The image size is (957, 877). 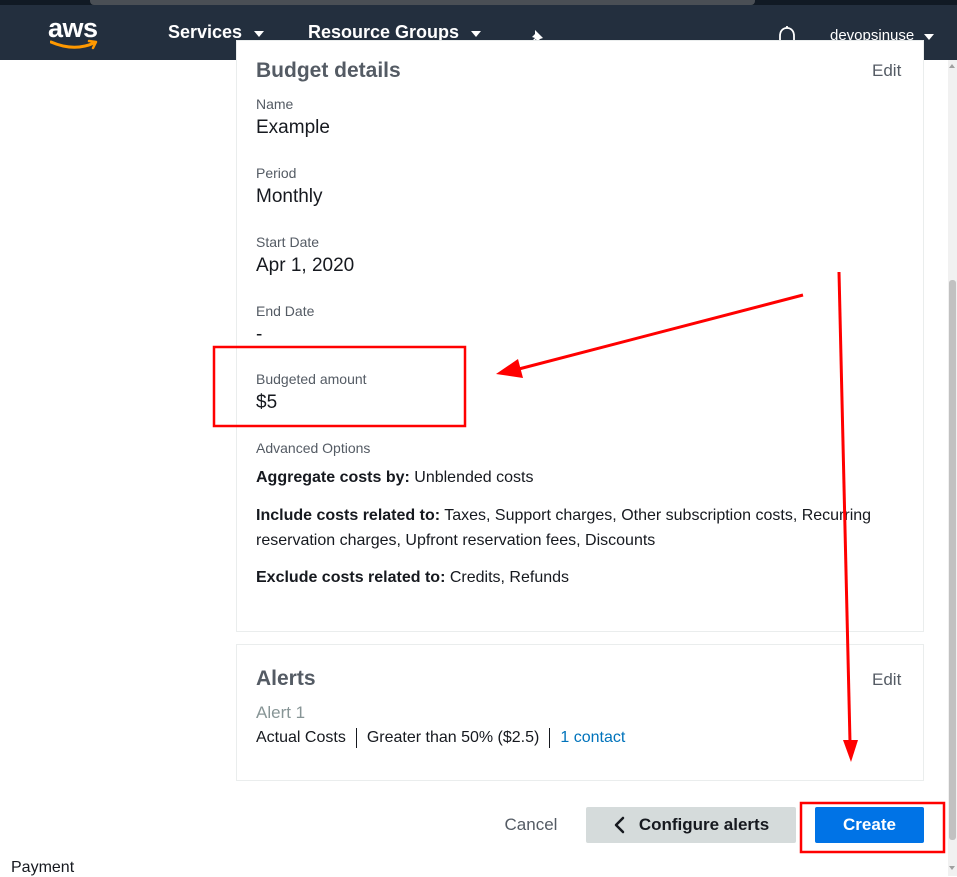 I want to click on aws-smile-icon, so click(x=74, y=44).